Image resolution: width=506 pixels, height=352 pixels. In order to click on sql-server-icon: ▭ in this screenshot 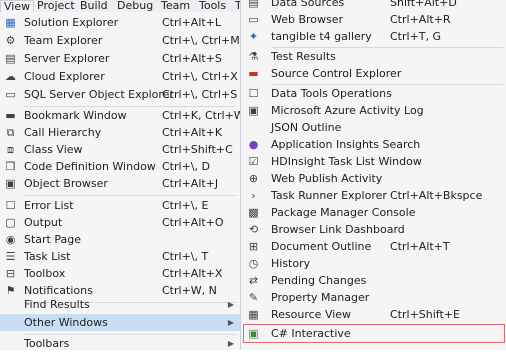, I will do `click(10, 94)`.